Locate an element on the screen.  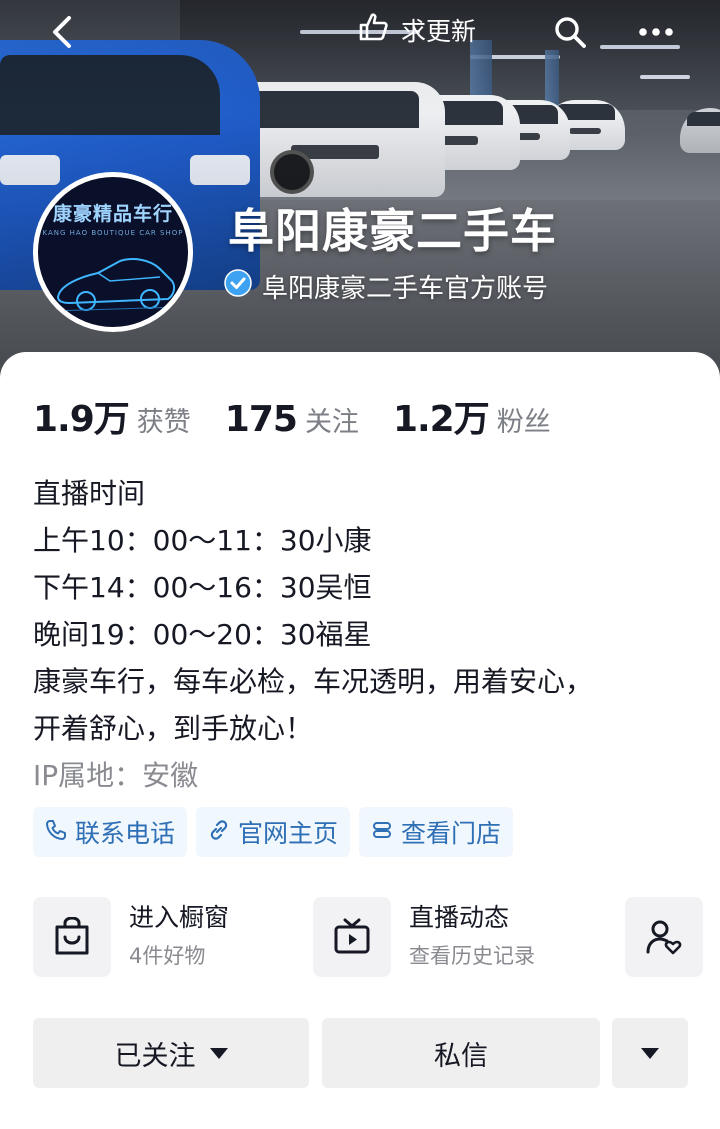
top-bar: 求更新 is located at coordinates (360, 30).